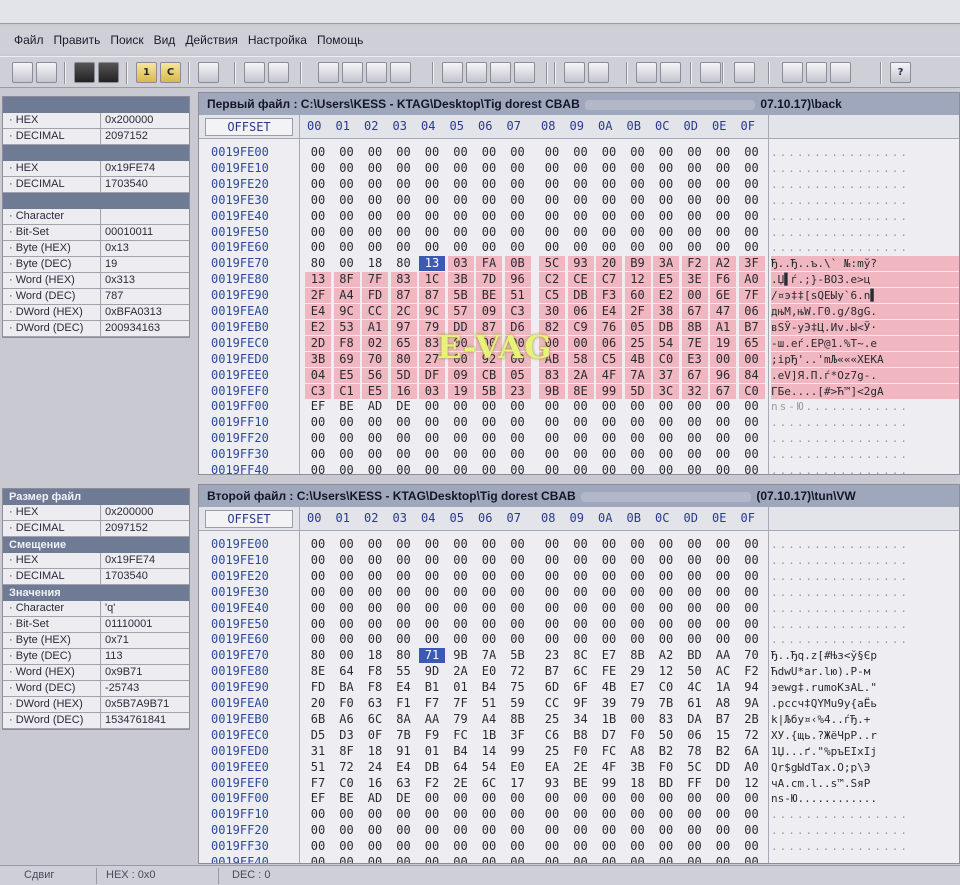  I want to click on hex-byte: 29, so click(638, 671).